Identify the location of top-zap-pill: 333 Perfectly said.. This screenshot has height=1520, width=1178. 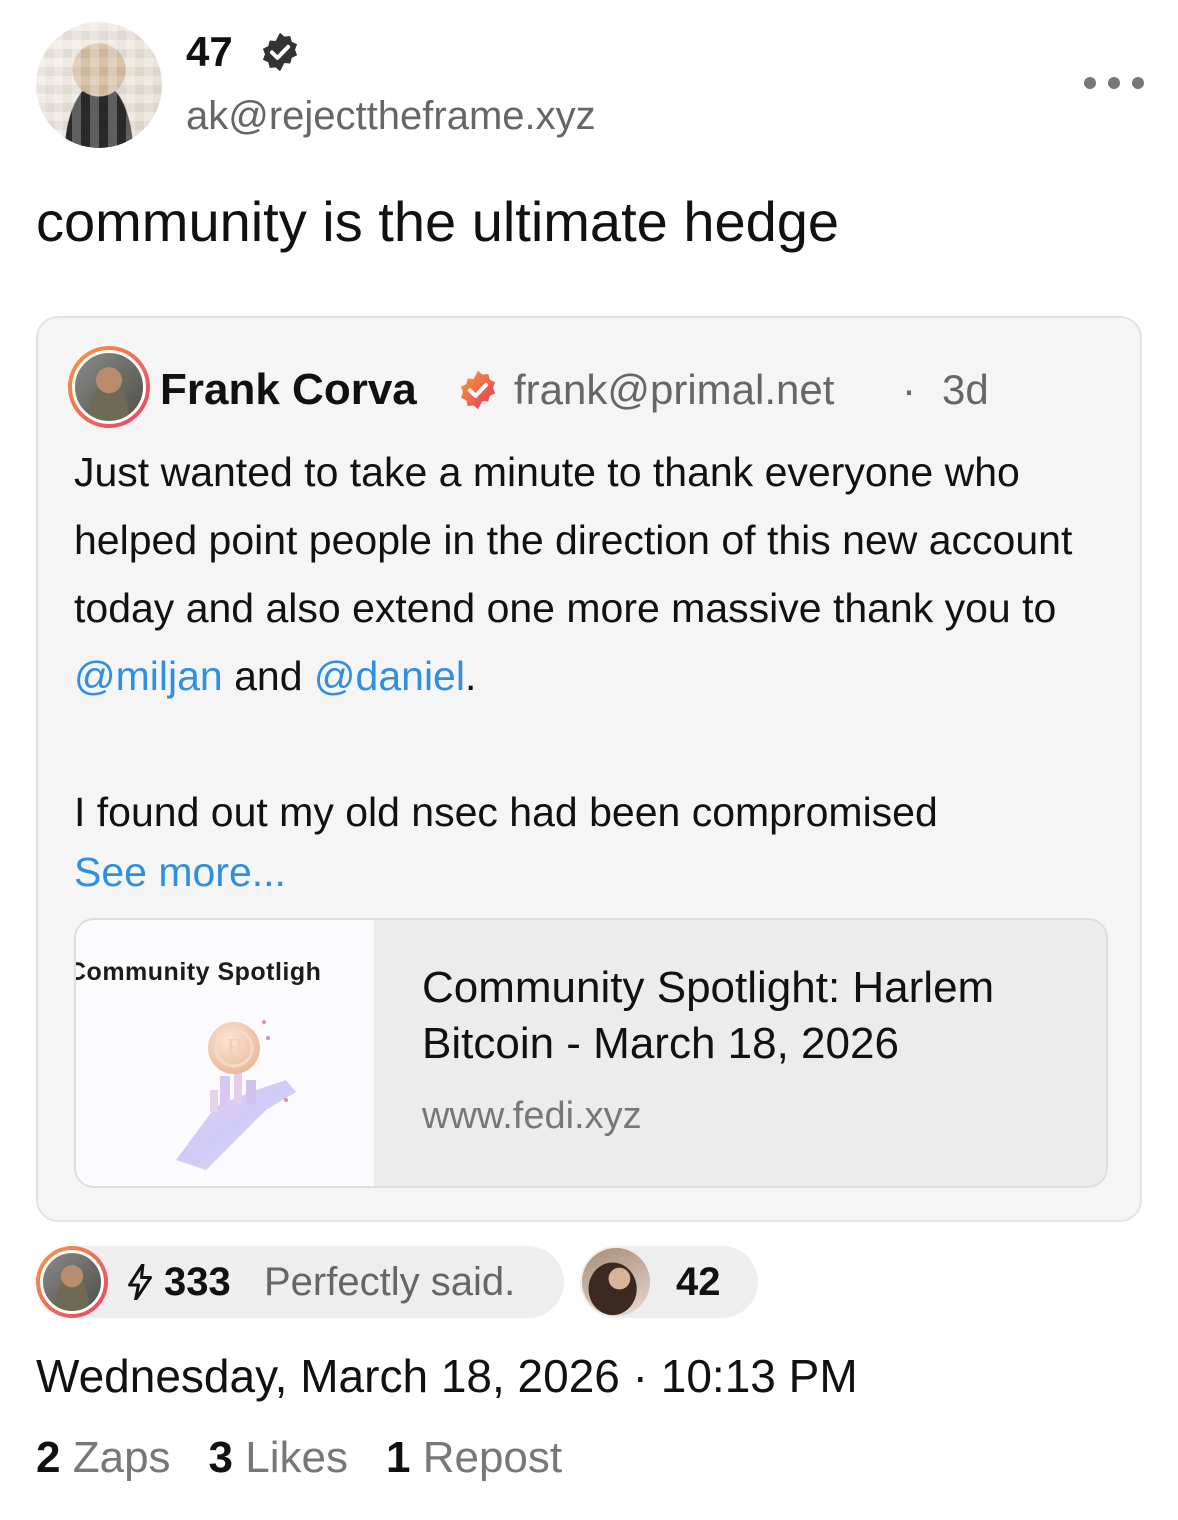
(300, 1282).